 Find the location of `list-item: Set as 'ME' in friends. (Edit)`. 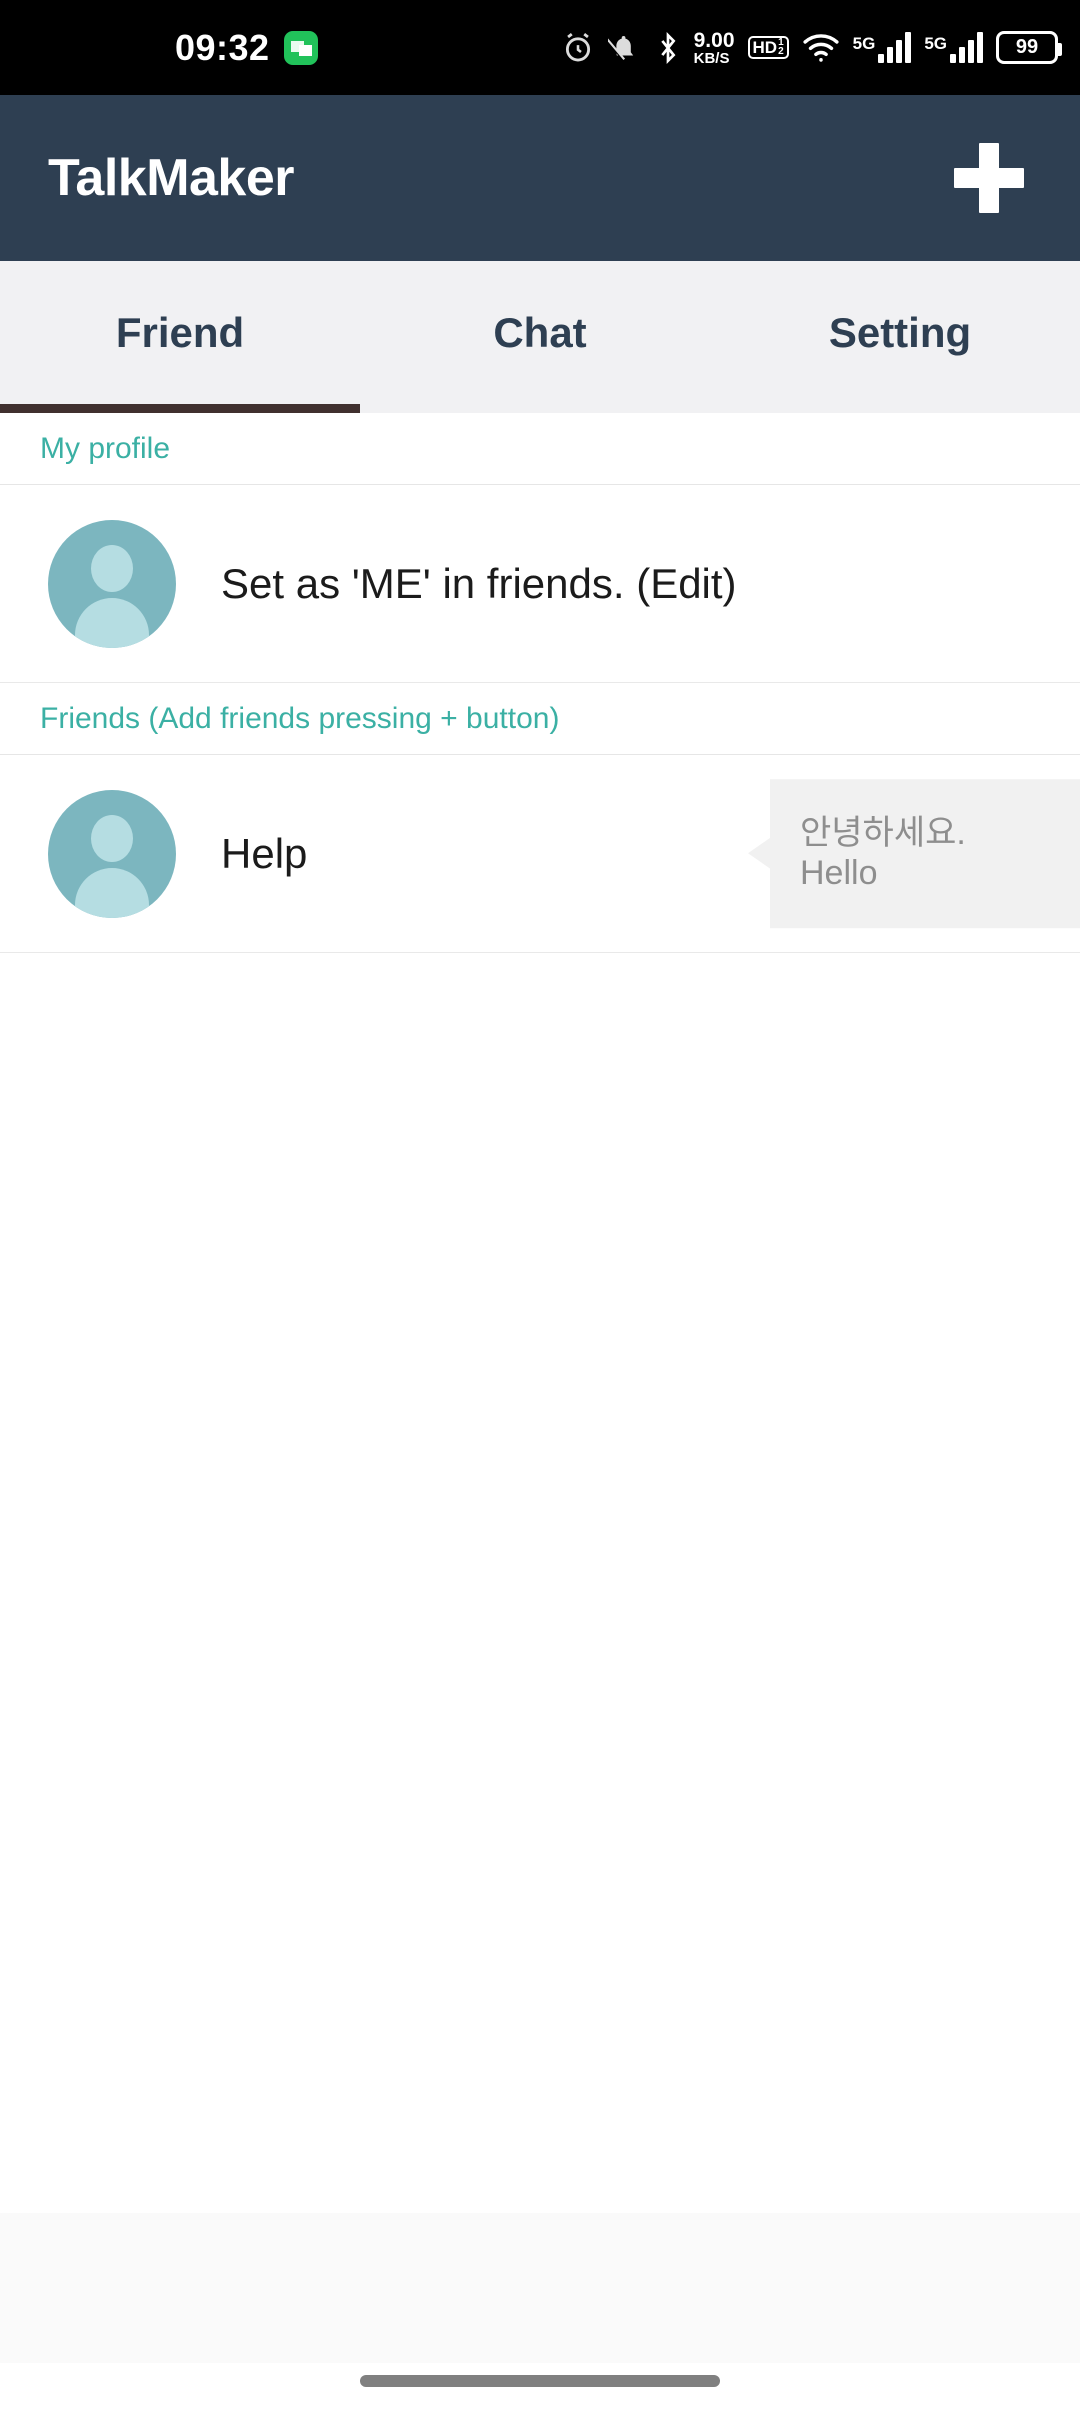

list-item: Set as 'ME' in friends. (Edit) is located at coordinates (540, 584).